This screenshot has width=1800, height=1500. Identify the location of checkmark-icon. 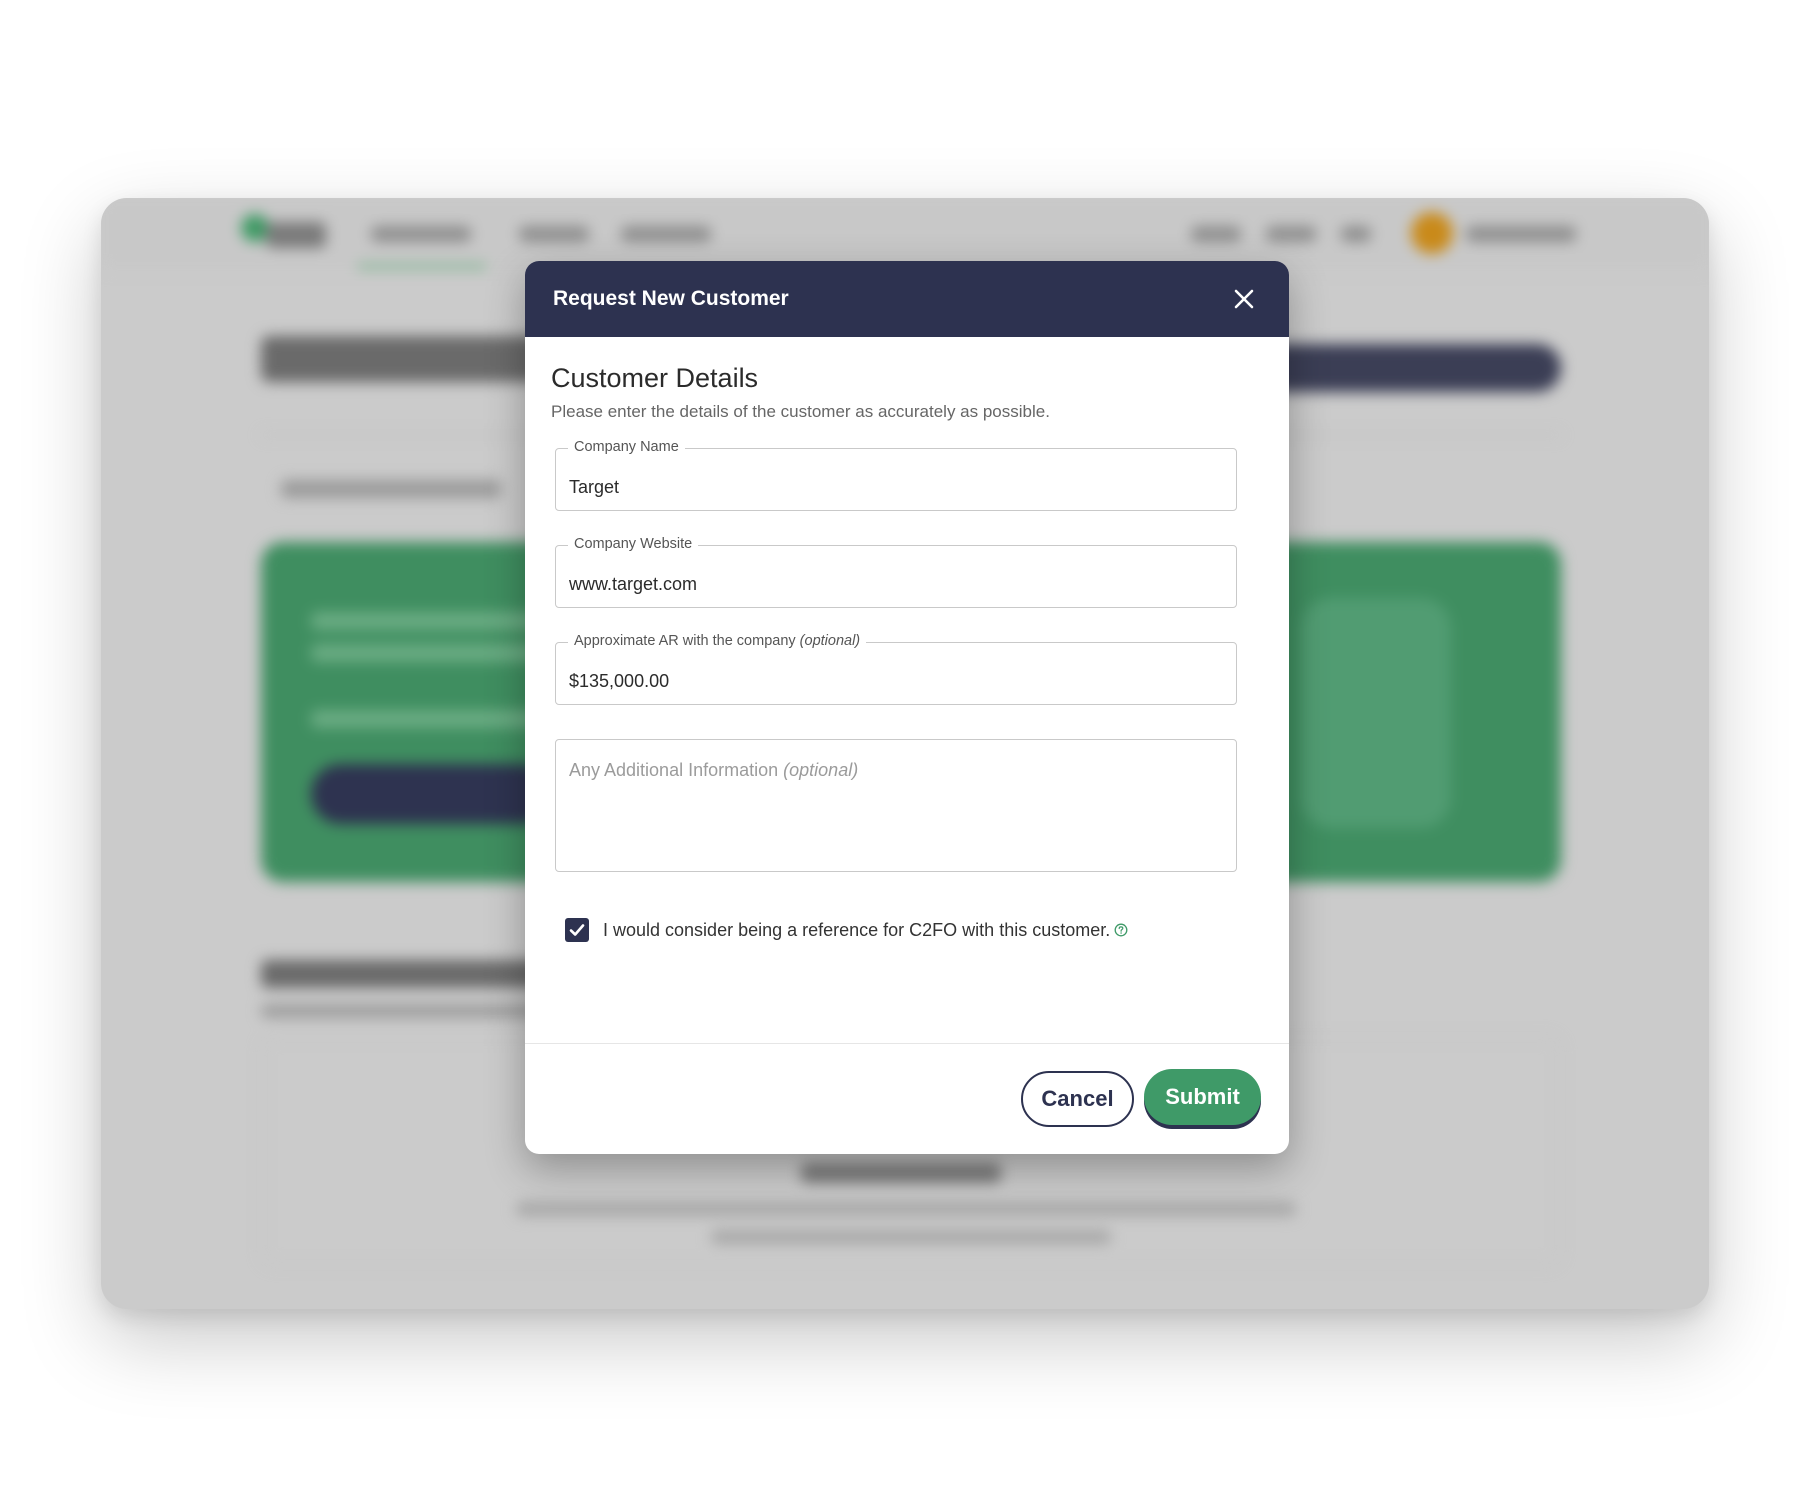
(577, 930).